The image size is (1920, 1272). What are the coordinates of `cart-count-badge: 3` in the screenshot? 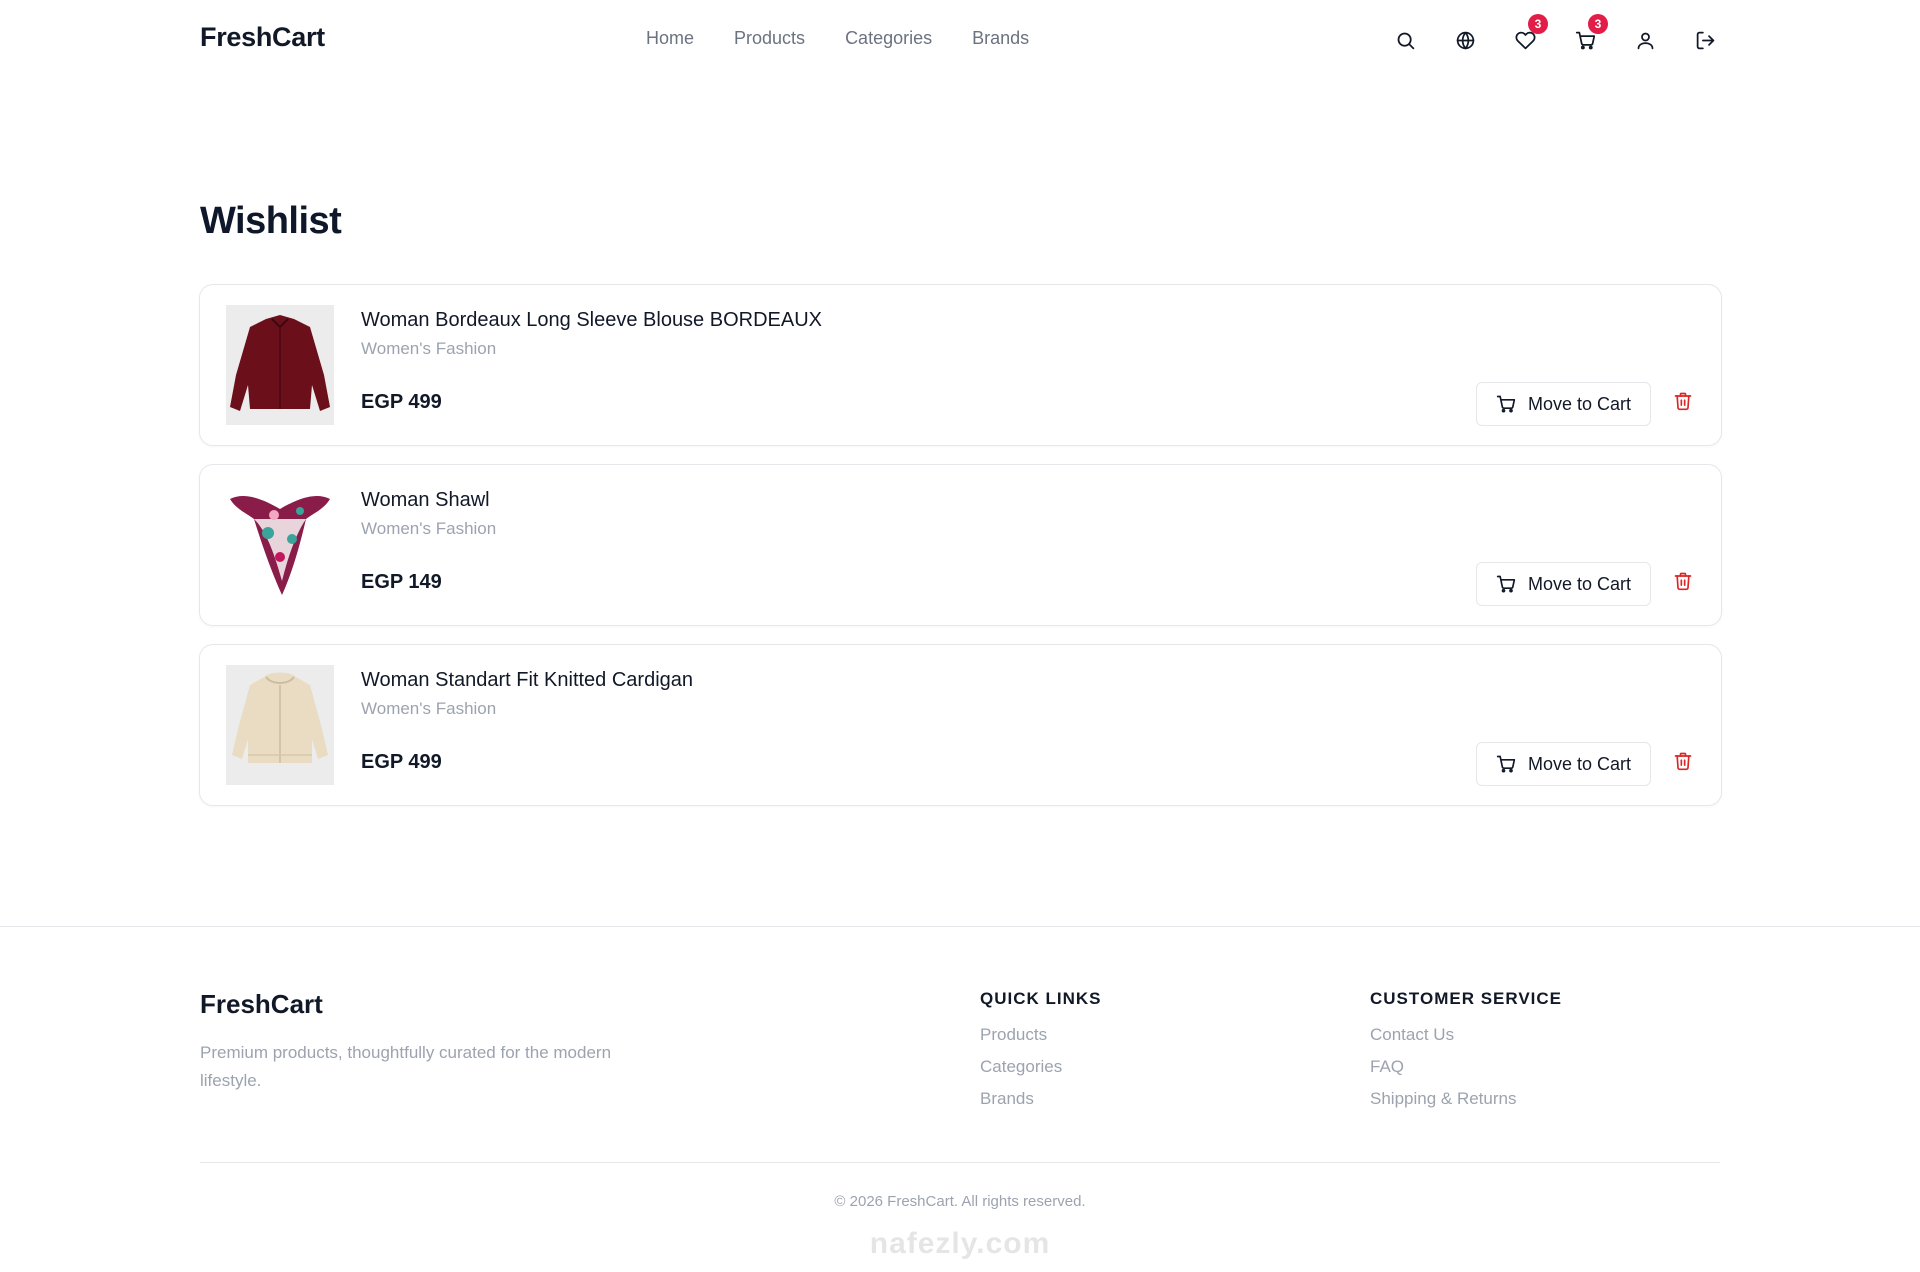 It's located at (1598, 24).